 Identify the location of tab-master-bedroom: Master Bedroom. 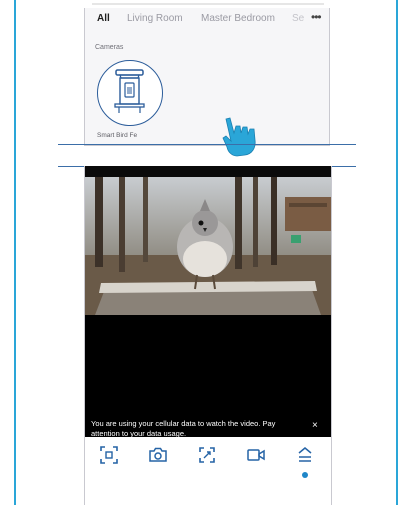
(238, 18).